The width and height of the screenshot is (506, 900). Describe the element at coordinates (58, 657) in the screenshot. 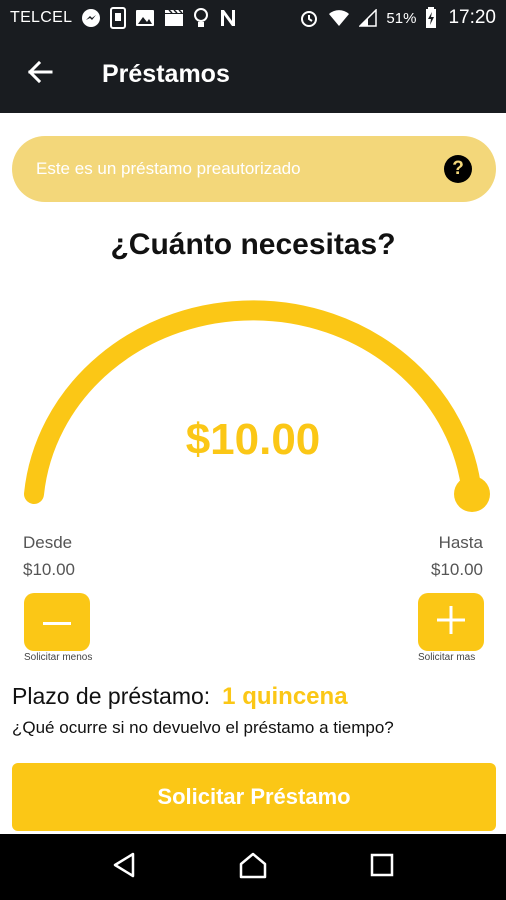

I see `decrease-caption: Solicitar menos` at that location.